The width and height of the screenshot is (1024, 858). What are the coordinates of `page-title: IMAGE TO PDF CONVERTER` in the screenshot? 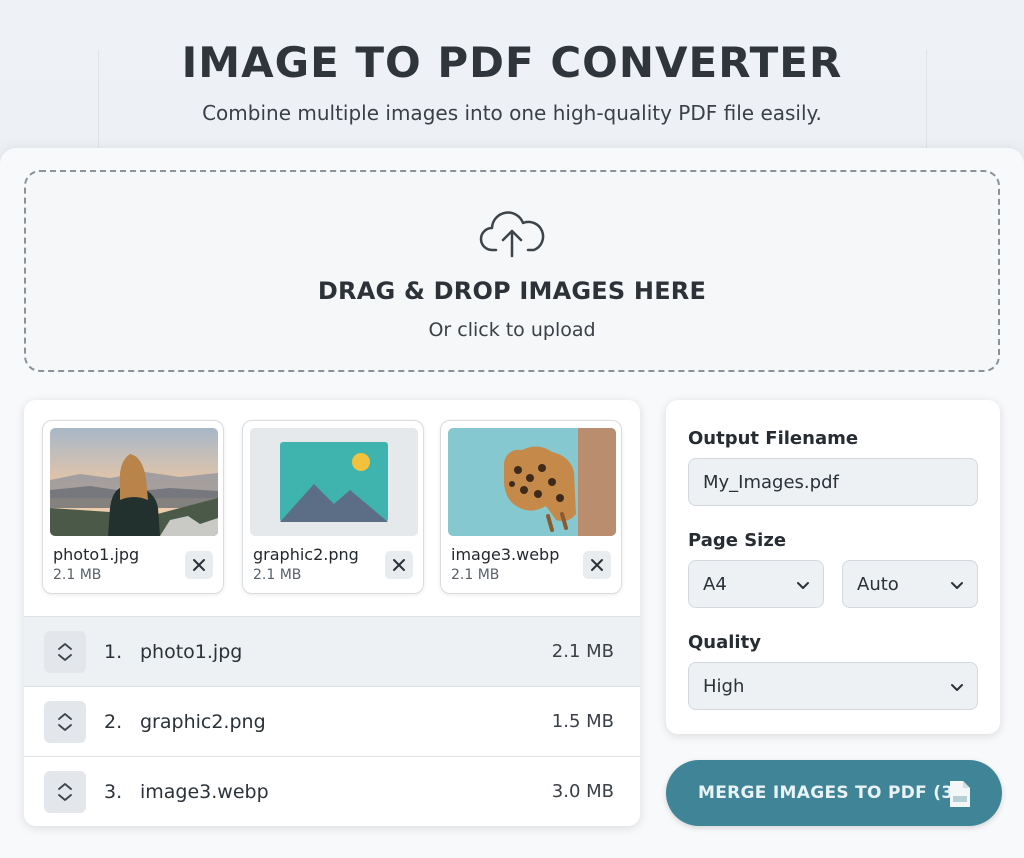 It's located at (512, 62).